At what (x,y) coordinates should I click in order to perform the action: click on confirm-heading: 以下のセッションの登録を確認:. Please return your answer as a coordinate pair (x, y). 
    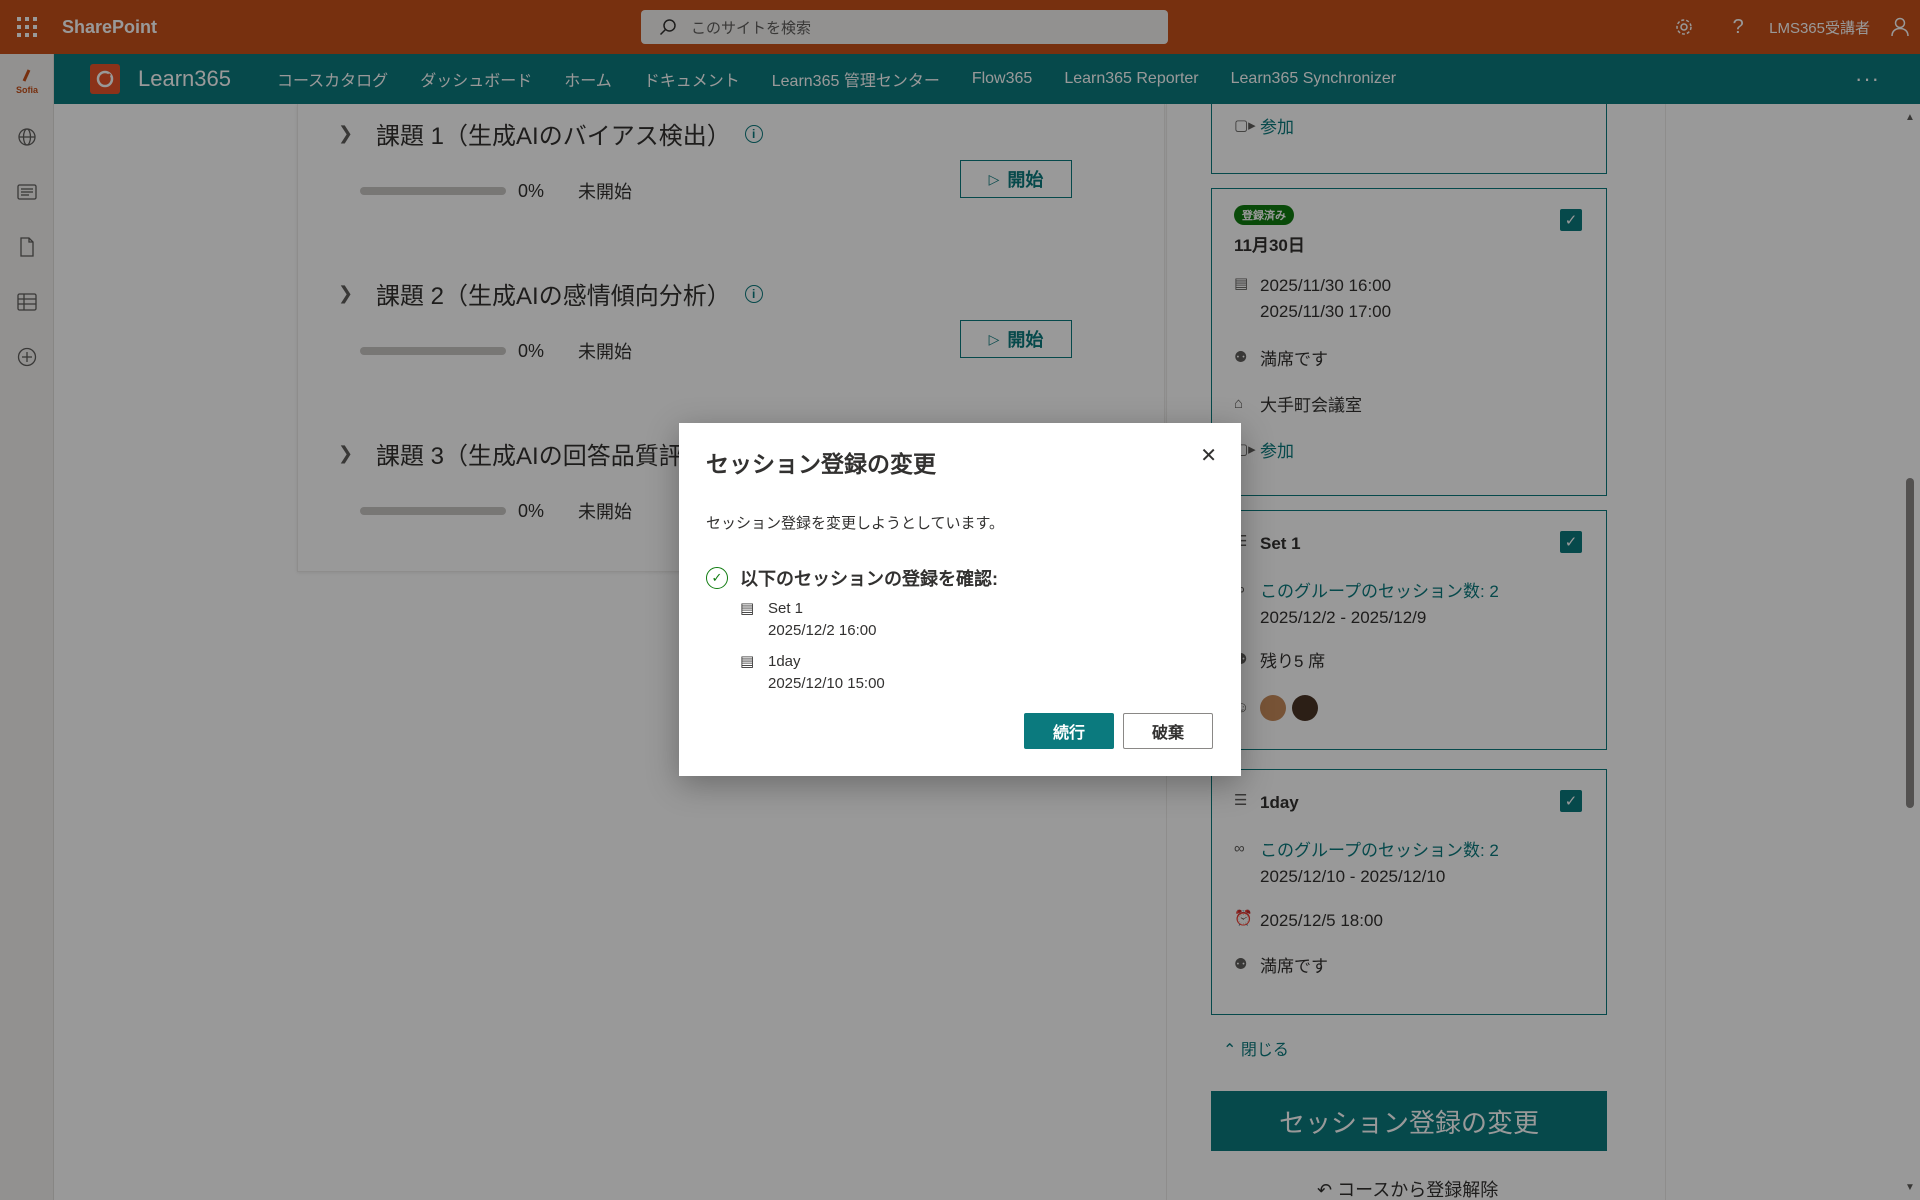
    Looking at the image, I should click on (869, 579).